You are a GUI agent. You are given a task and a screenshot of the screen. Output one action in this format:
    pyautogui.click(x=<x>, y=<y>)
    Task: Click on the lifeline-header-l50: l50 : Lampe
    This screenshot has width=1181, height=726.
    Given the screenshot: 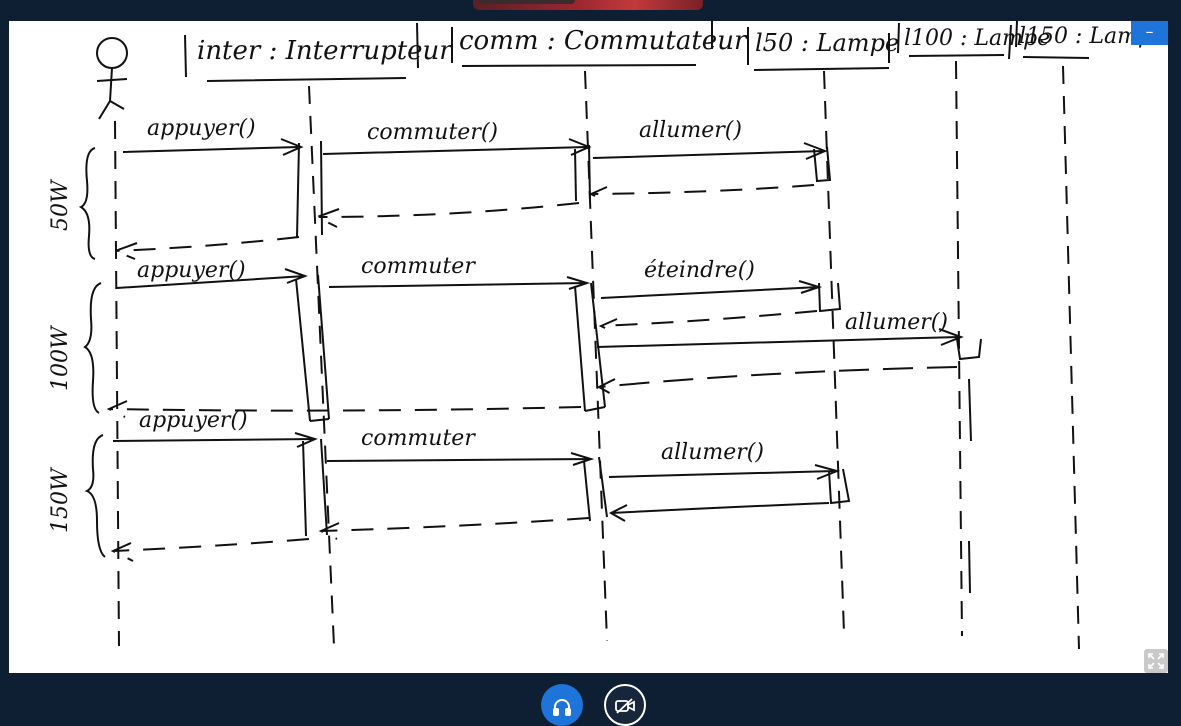 What is the action you would take?
    pyautogui.click(x=823, y=49)
    